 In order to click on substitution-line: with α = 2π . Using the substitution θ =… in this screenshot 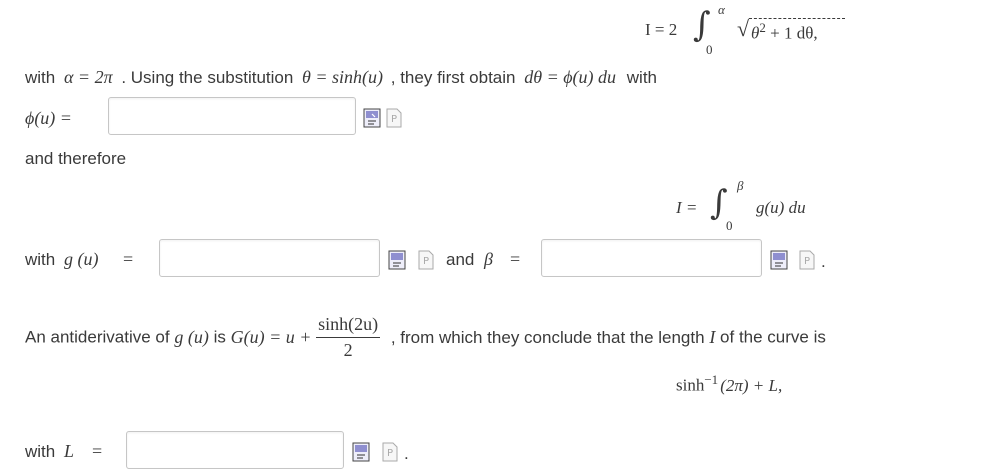, I will do `click(341, 77)`.